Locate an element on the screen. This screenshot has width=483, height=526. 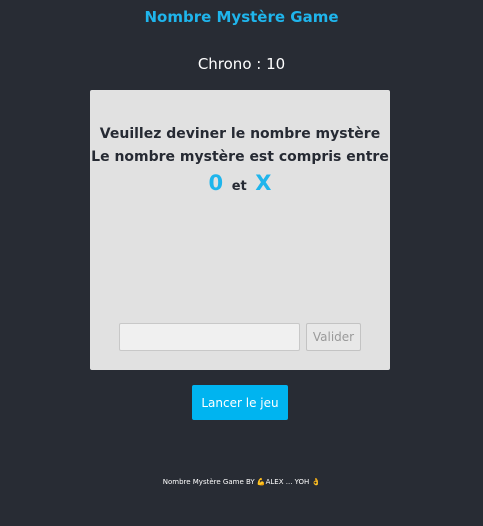
range-min: 0 is located at coordinates (216, 183).